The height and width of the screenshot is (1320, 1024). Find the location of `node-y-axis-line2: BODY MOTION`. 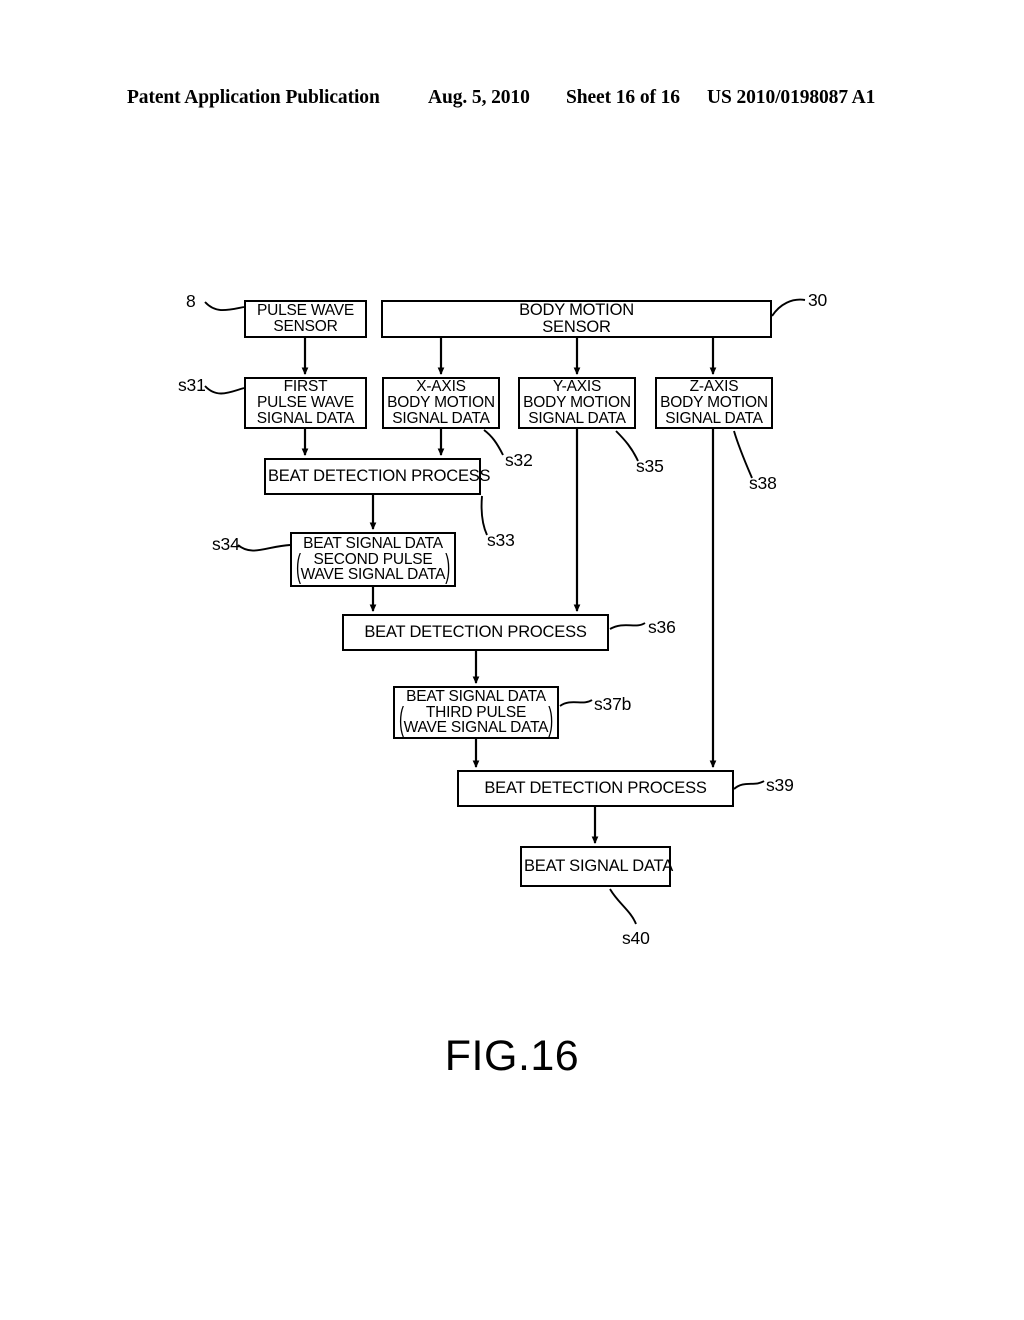

node-y-axis-line2: BODY MOTION is located at coordinates (577, 403).